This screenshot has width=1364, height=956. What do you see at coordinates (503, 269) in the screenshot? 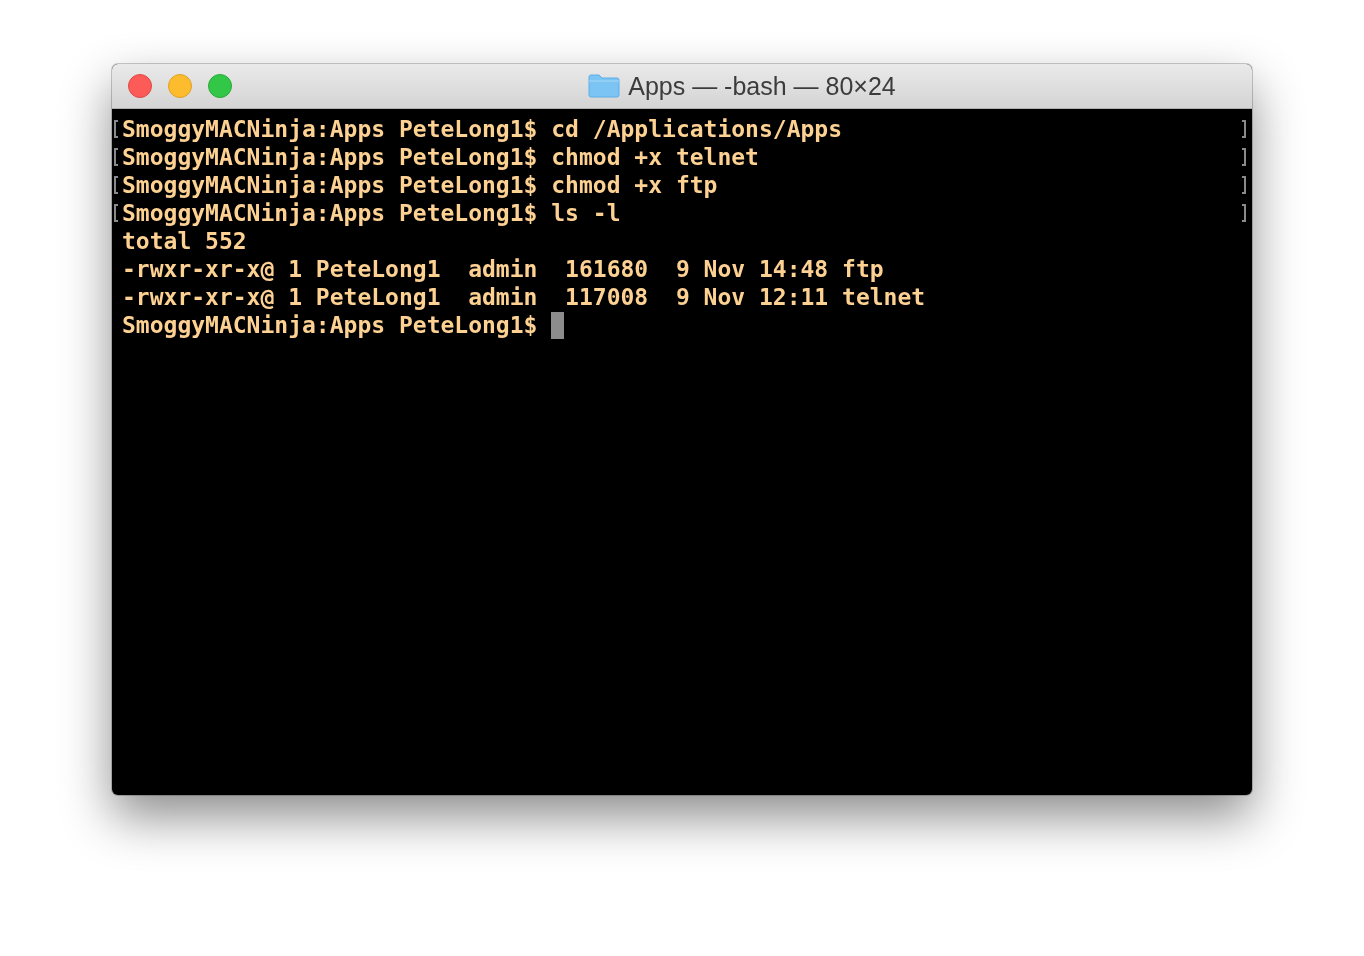
I see `terminal-line: -rwxr-xr-x@ 1 PeteLong1 admin 161680 9 Nov 14:48 ftp` at bounding box center [503, 269].